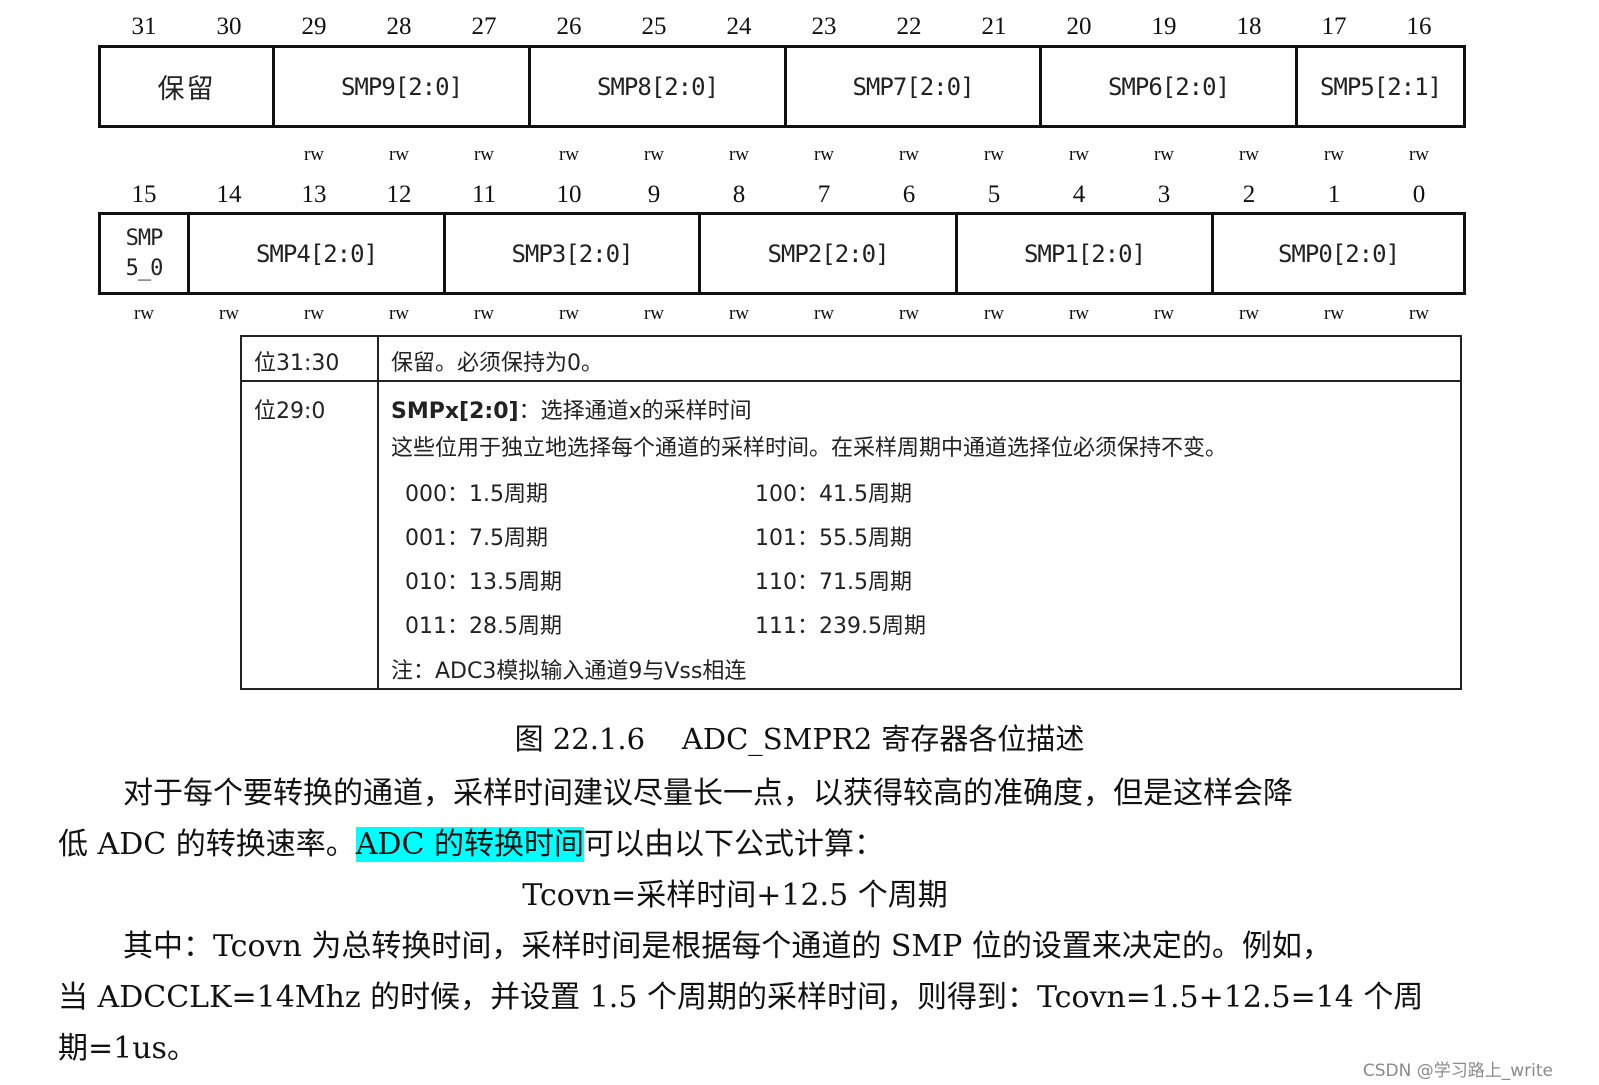 This screenshot has width=1599, height=1085. I want to click on lower-bit-numbers: 15 14 13 12 11 10 9 8 7 6 5 4 3 2 1 0, so click(799, 195).